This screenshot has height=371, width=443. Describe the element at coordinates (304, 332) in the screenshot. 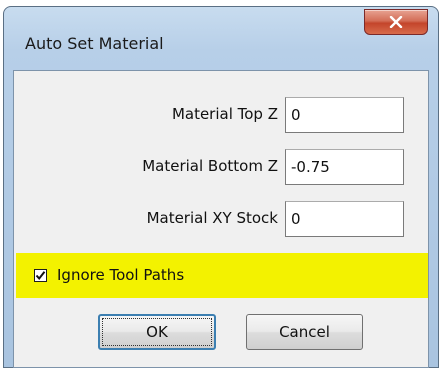

I see `cancel-button: Cancel` at that location.